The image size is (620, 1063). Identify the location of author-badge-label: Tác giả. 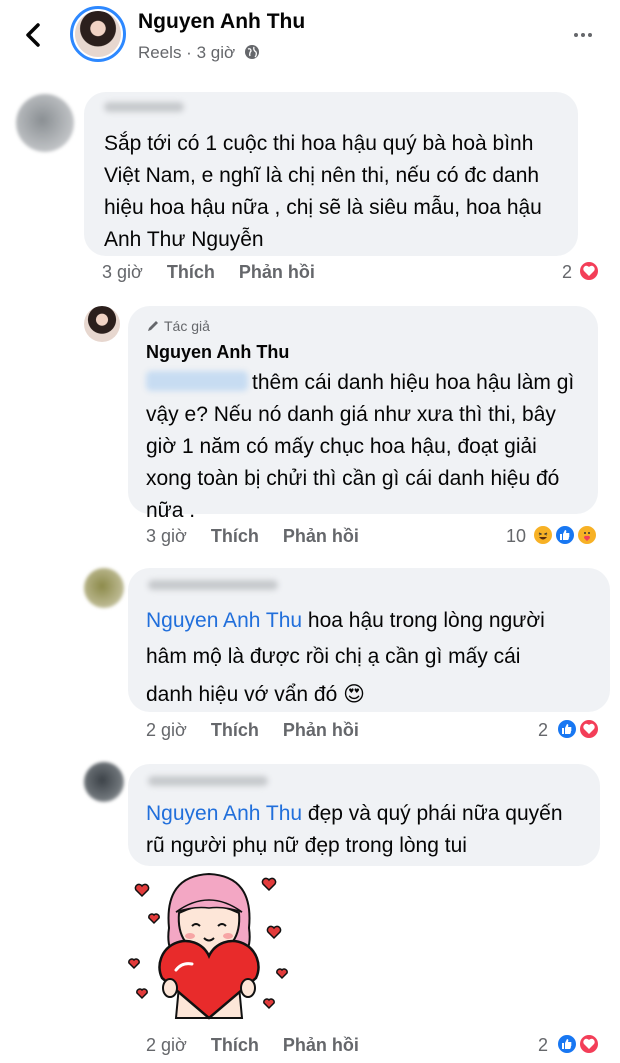
(187, 326).